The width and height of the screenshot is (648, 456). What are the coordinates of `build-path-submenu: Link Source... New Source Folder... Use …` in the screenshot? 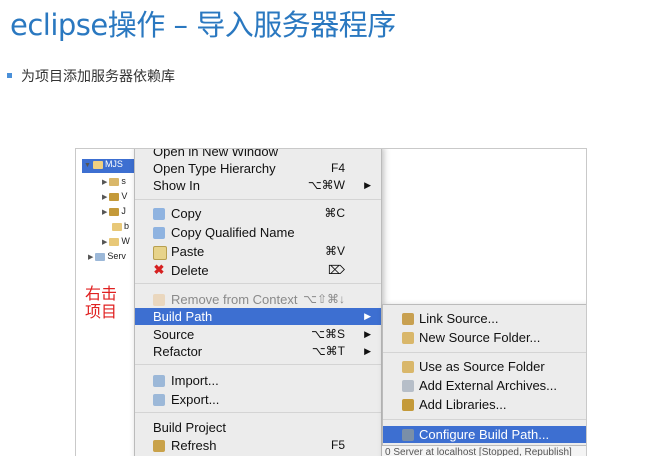 It's located at (484, 380).